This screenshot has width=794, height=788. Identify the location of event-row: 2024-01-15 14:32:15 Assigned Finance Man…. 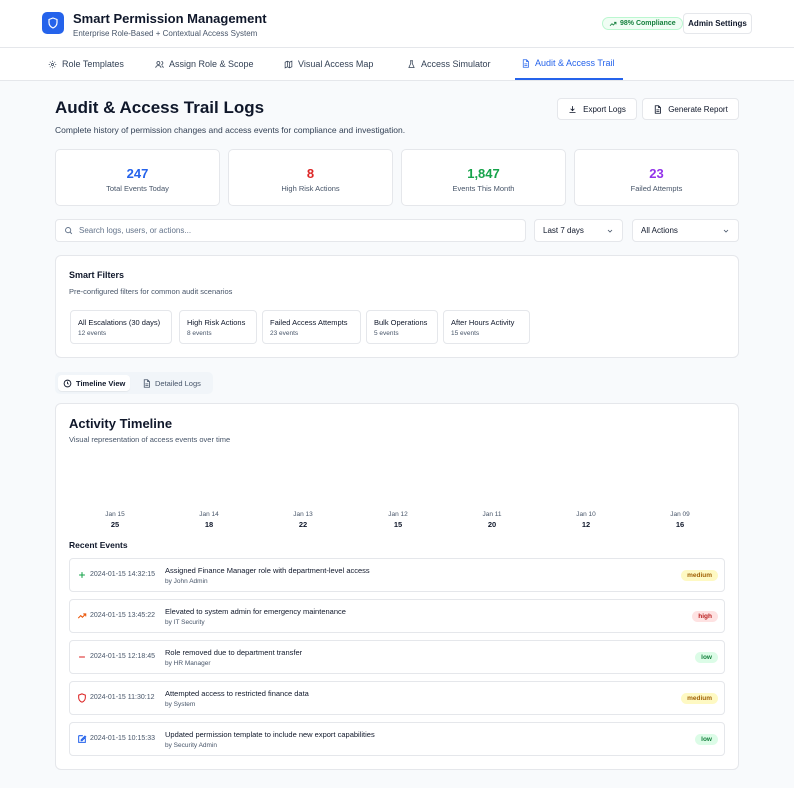
(397, 575).